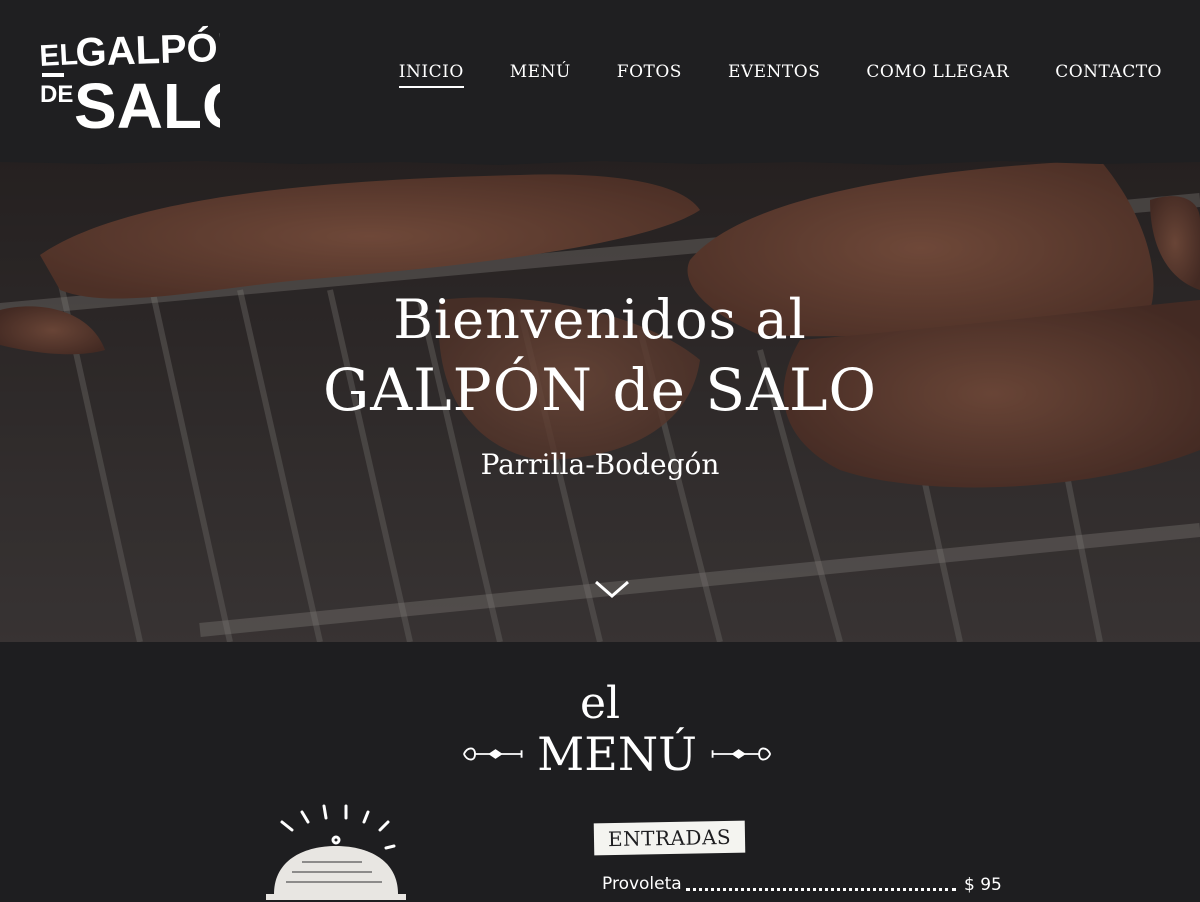  I want to click on menu-section-title: MENÚ, so click(617, 754).